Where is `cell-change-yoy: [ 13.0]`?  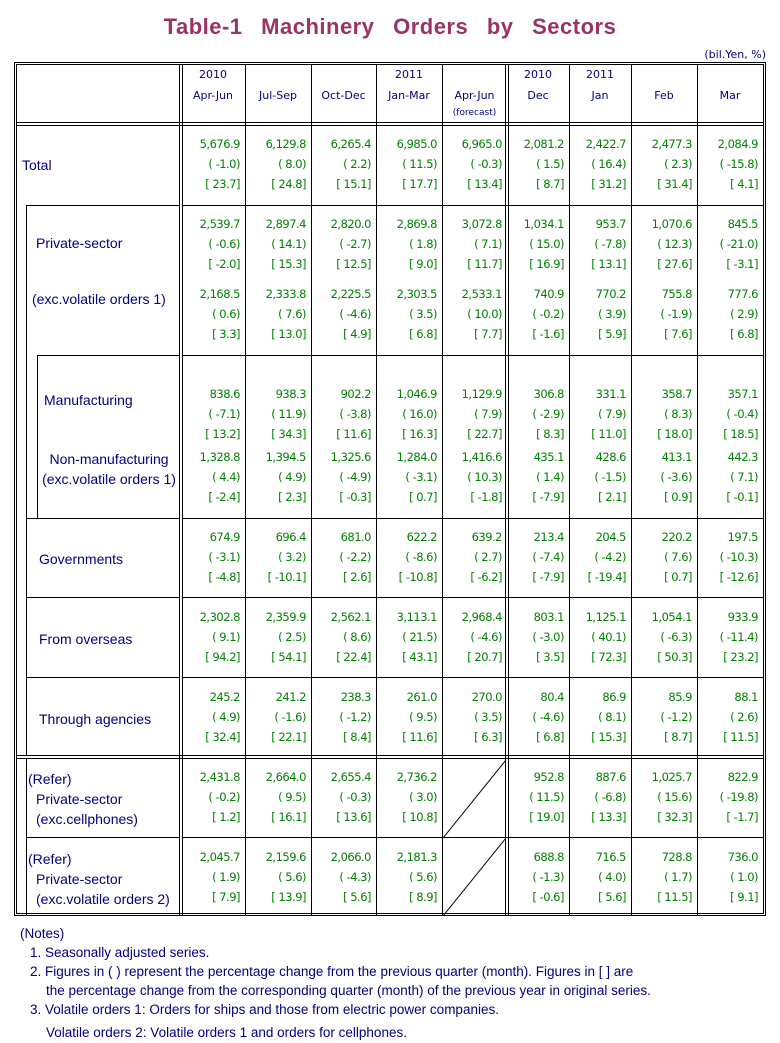
cell-change-yoy: [ 13.0] is located at coordinates (288, 334).